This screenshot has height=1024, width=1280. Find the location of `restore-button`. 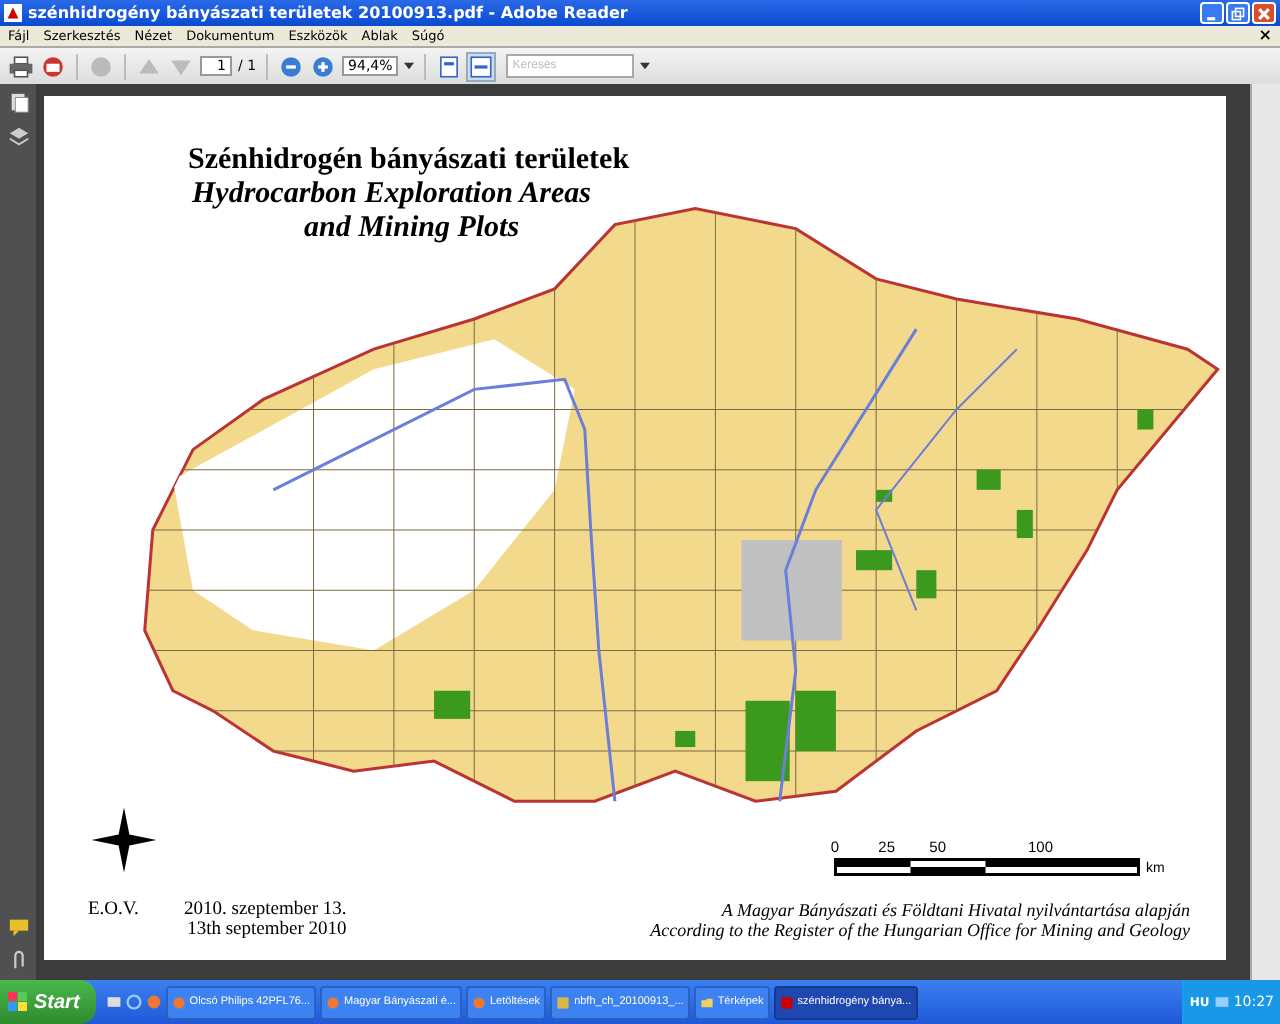

restore-button is located at coordinates (1238, 13).